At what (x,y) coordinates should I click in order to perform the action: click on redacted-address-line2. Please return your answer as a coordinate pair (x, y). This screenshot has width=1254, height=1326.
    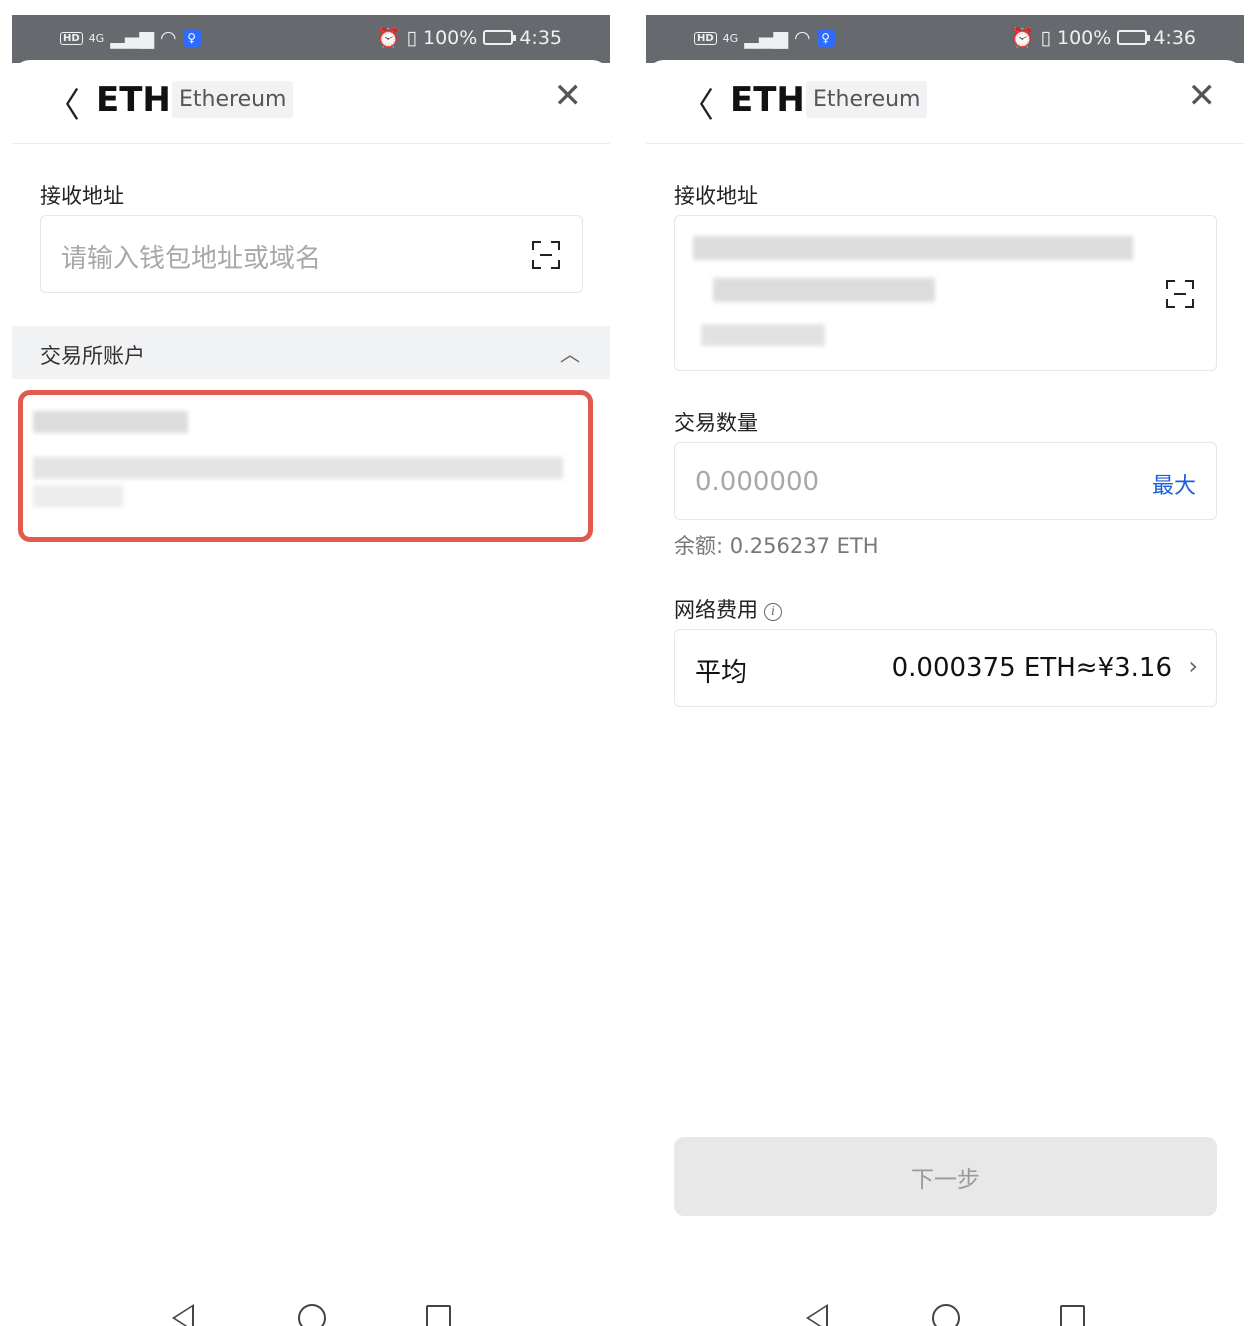
    Looking at the image, I should click on (824, 290).